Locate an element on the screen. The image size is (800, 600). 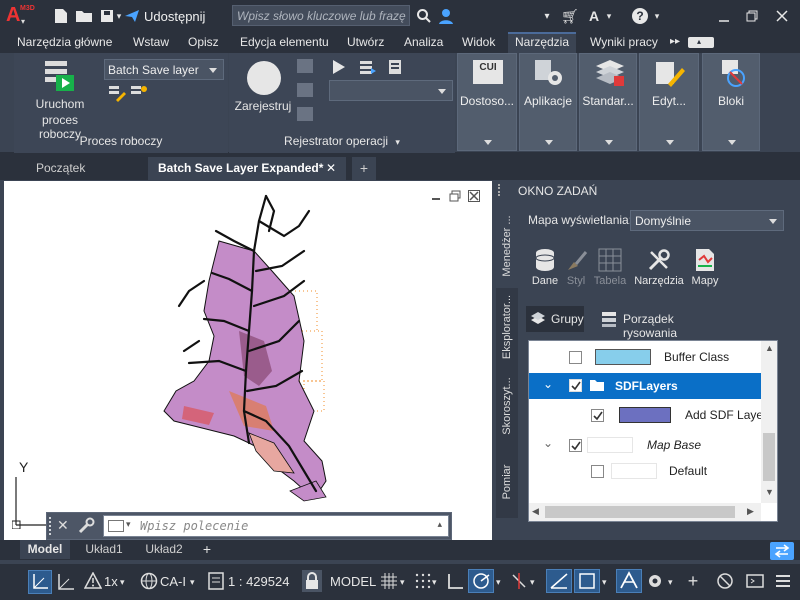
help-icon: ? is located at coordinates (640, 16).